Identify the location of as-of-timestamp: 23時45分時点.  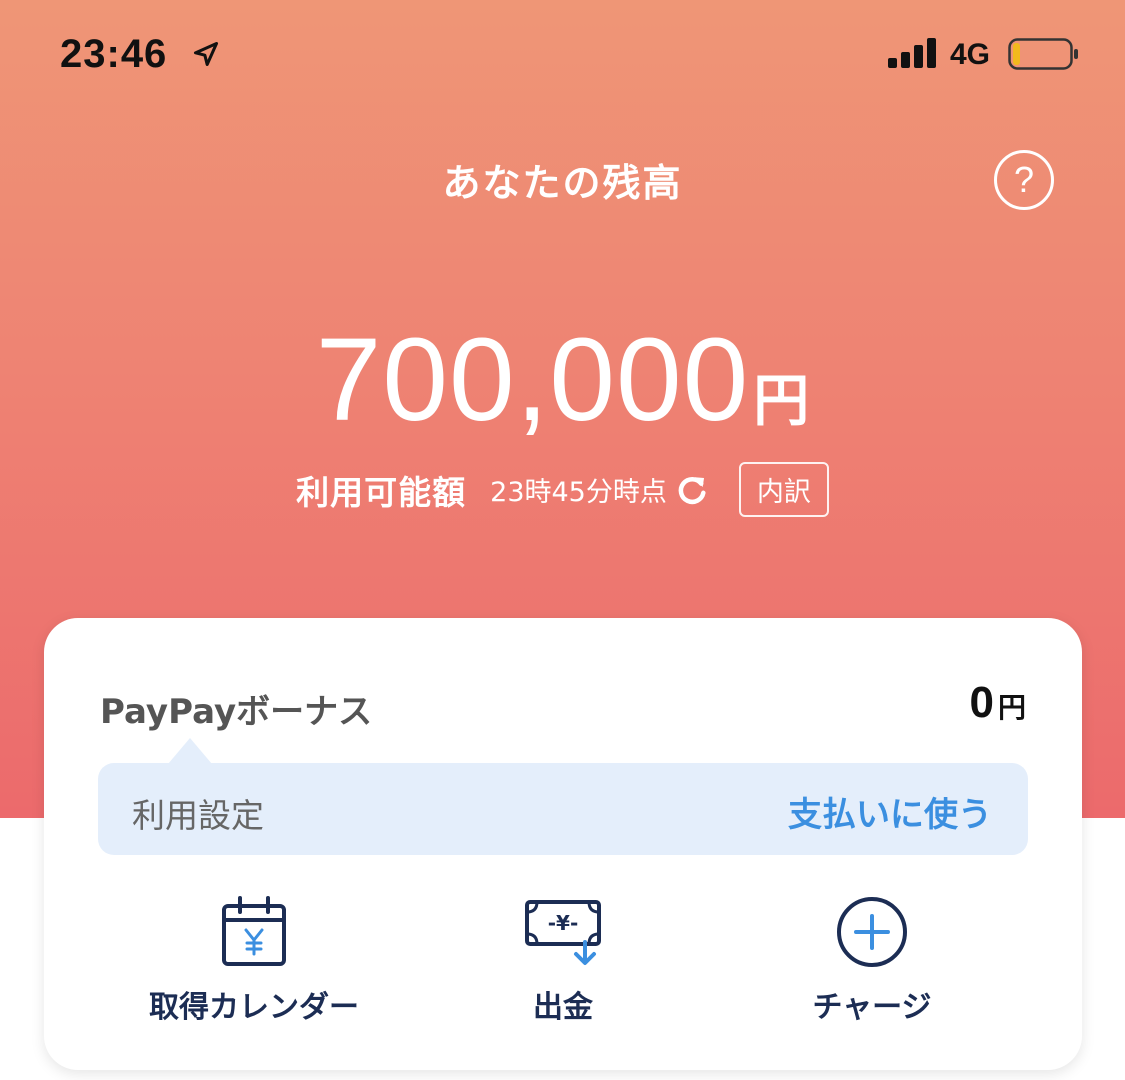
(578, 492).